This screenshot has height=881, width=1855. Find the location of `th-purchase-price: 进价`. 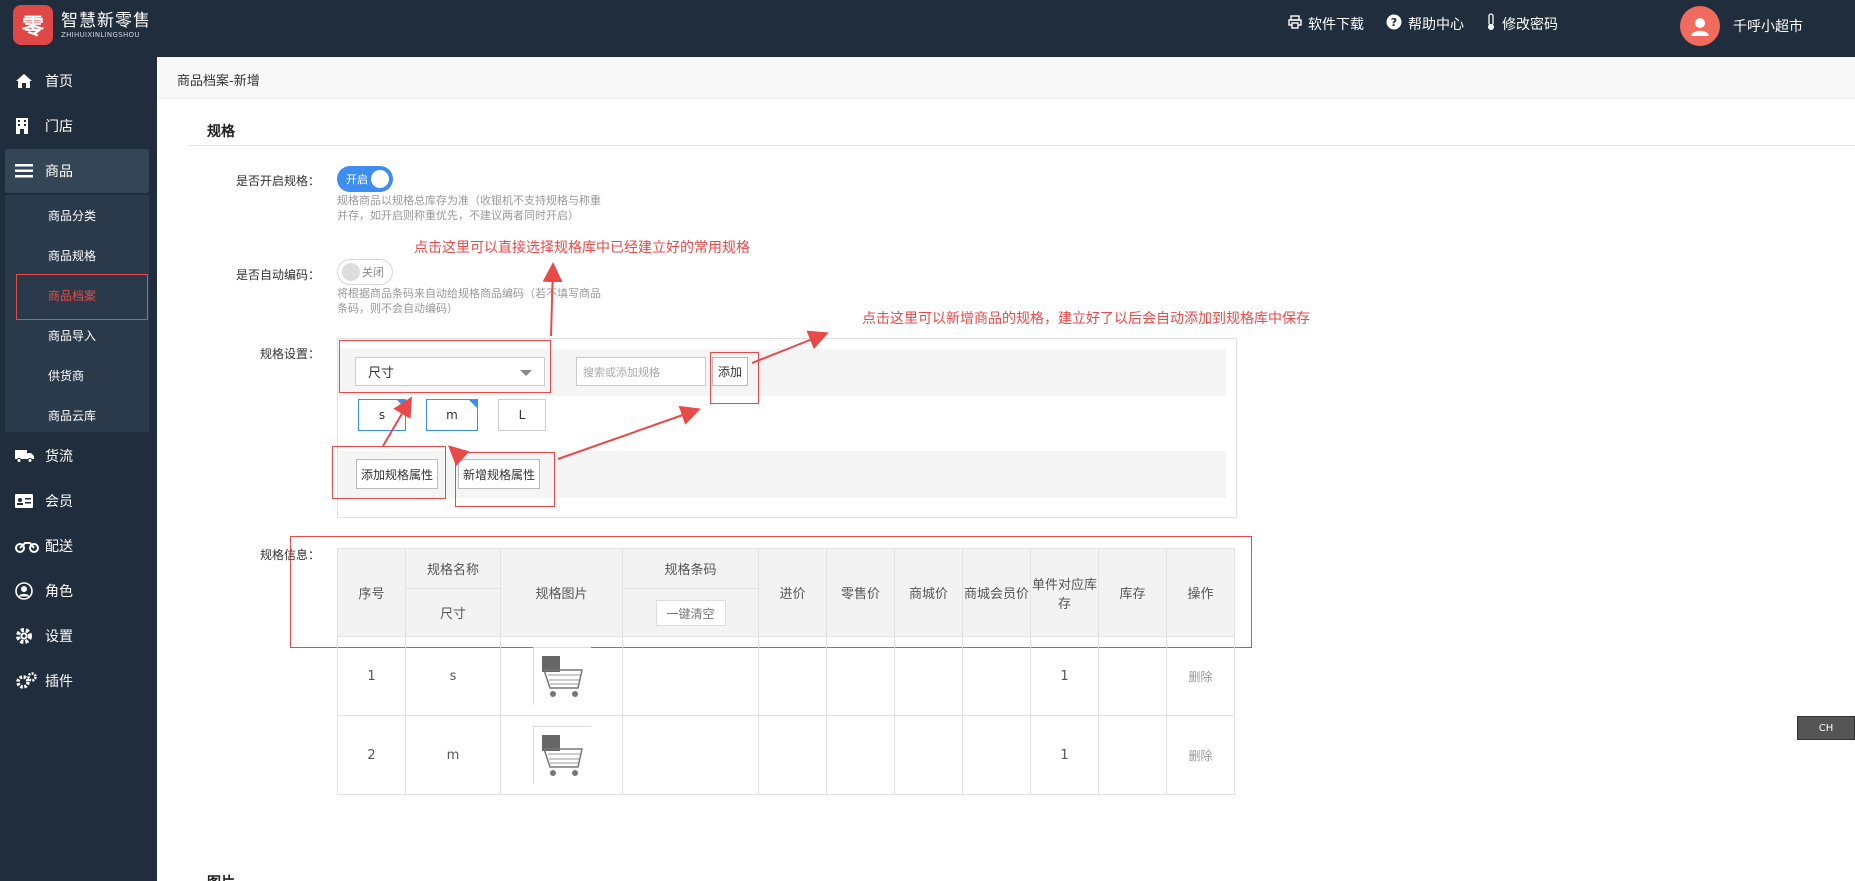

th-purchase-price: 进价 is located at coordinates (792, 592).